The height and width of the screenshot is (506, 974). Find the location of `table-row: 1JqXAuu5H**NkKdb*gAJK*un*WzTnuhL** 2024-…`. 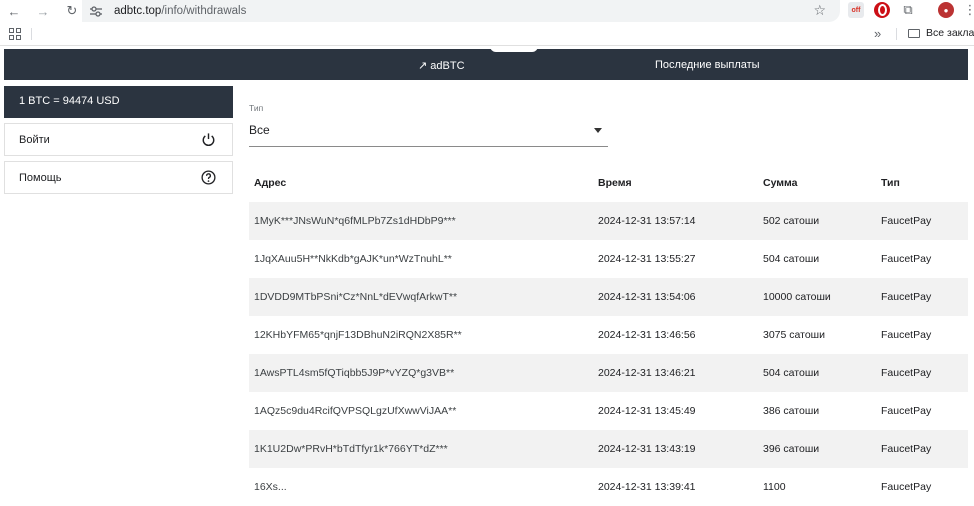

table-row: 1JqXAuu5H**NkKdb*gAJK*un*WzTnuhL** 2024-… is located at coordinates (608, 259).